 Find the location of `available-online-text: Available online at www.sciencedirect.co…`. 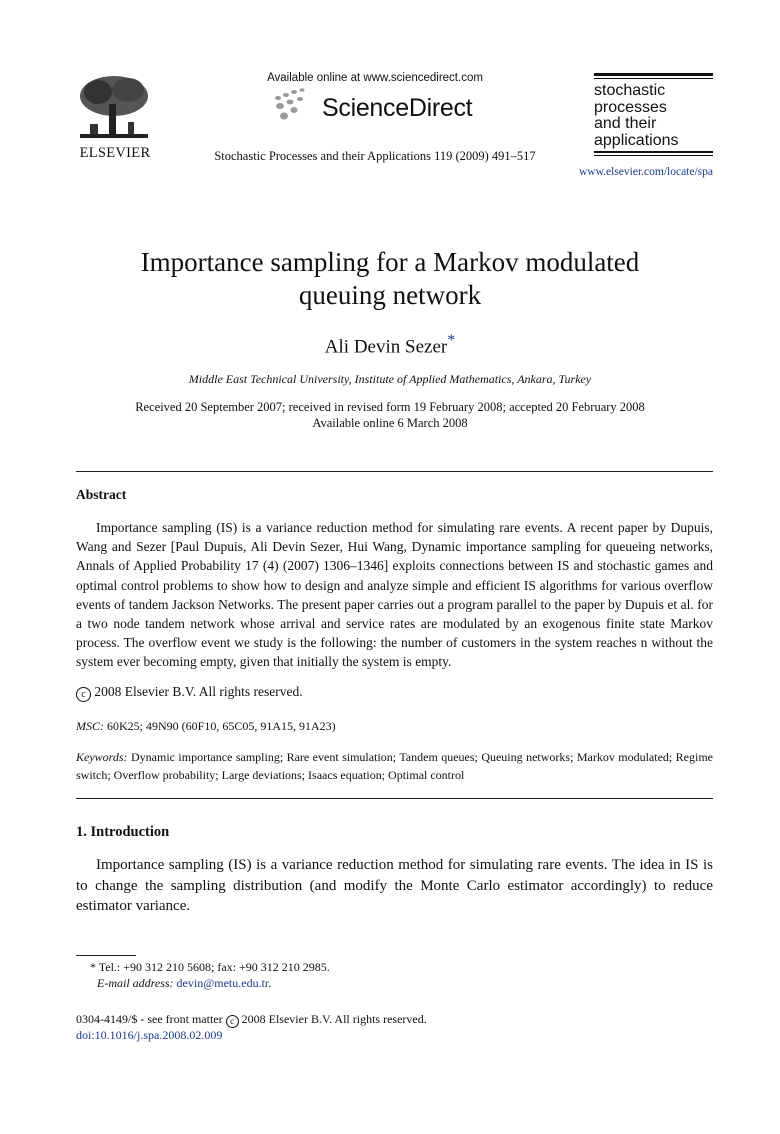

available-online-text: Available online at www.sciencedirect.co… is located at coordinates (375, 78).